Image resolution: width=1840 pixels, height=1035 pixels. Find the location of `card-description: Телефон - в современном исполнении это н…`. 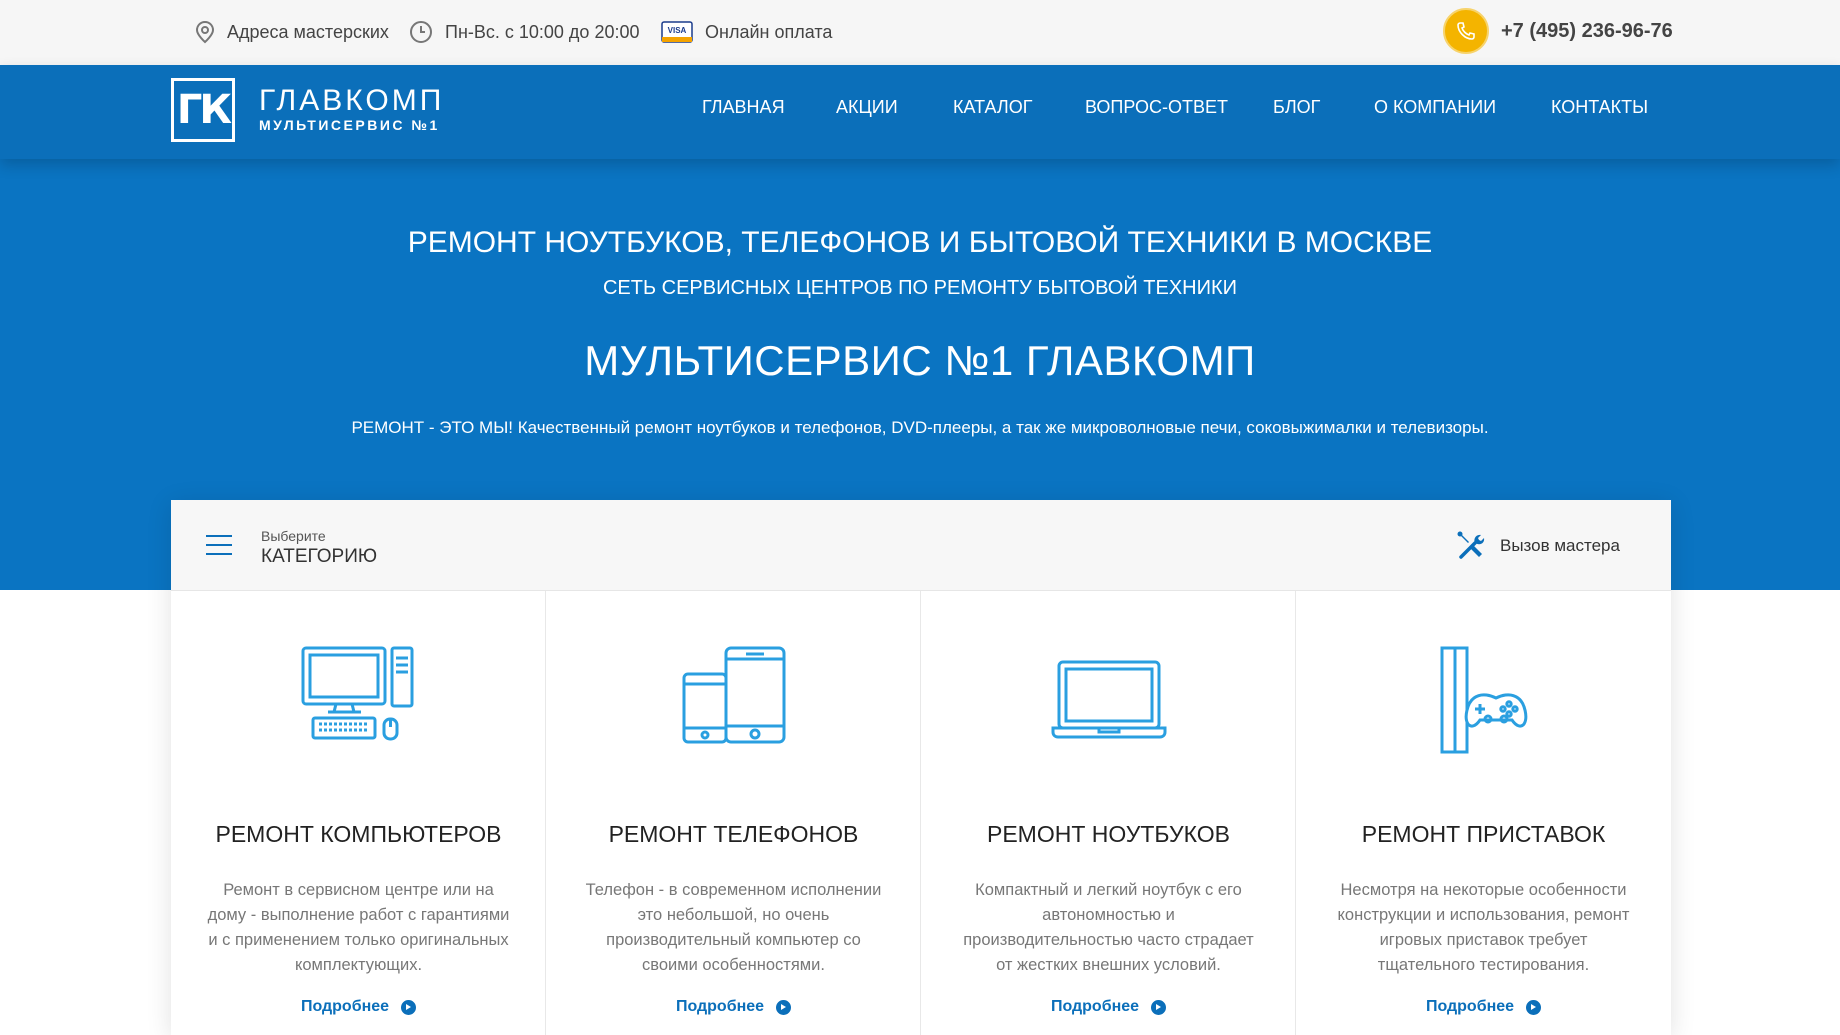

card-description: Телефон - в современном исполнении это н… is located at coordinates (733, 927).